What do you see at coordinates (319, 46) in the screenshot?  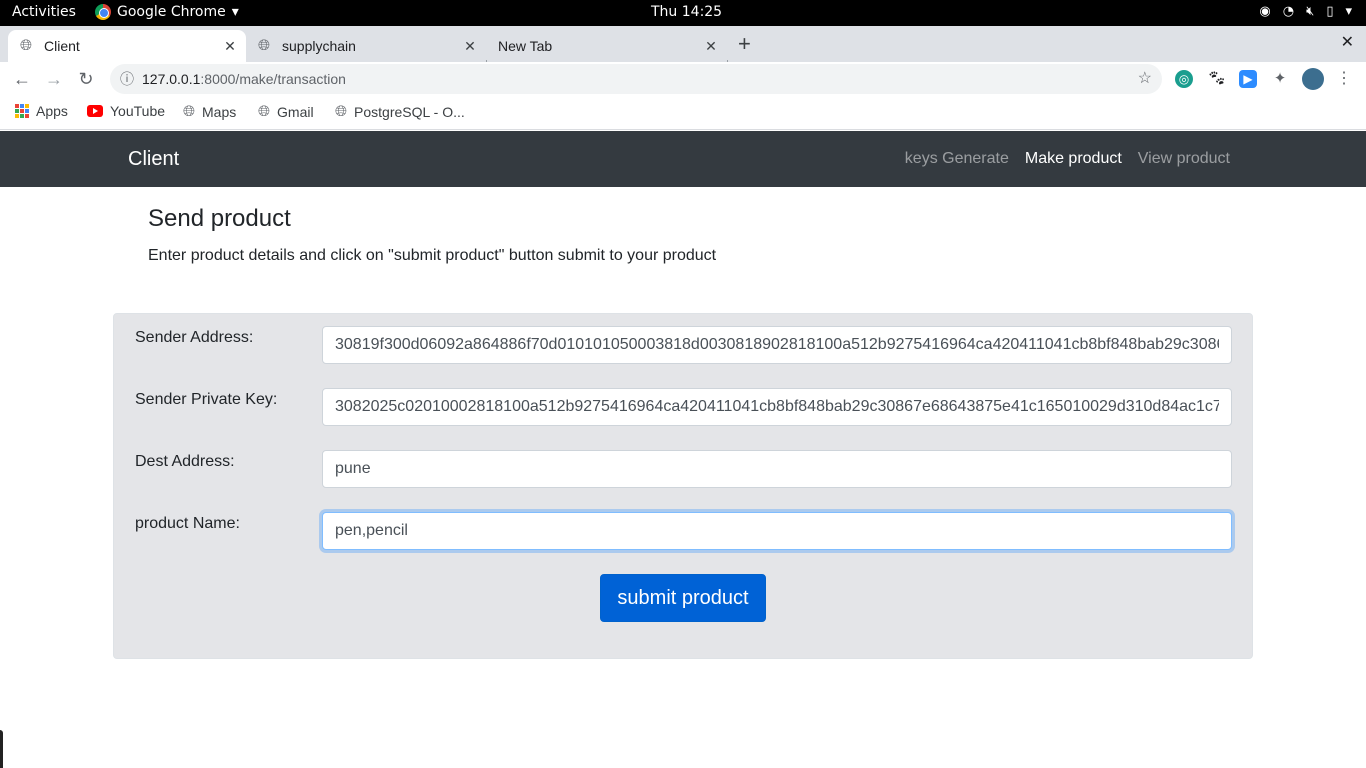 I see `tab-title: supplychain` at bounding box center [319, 46].